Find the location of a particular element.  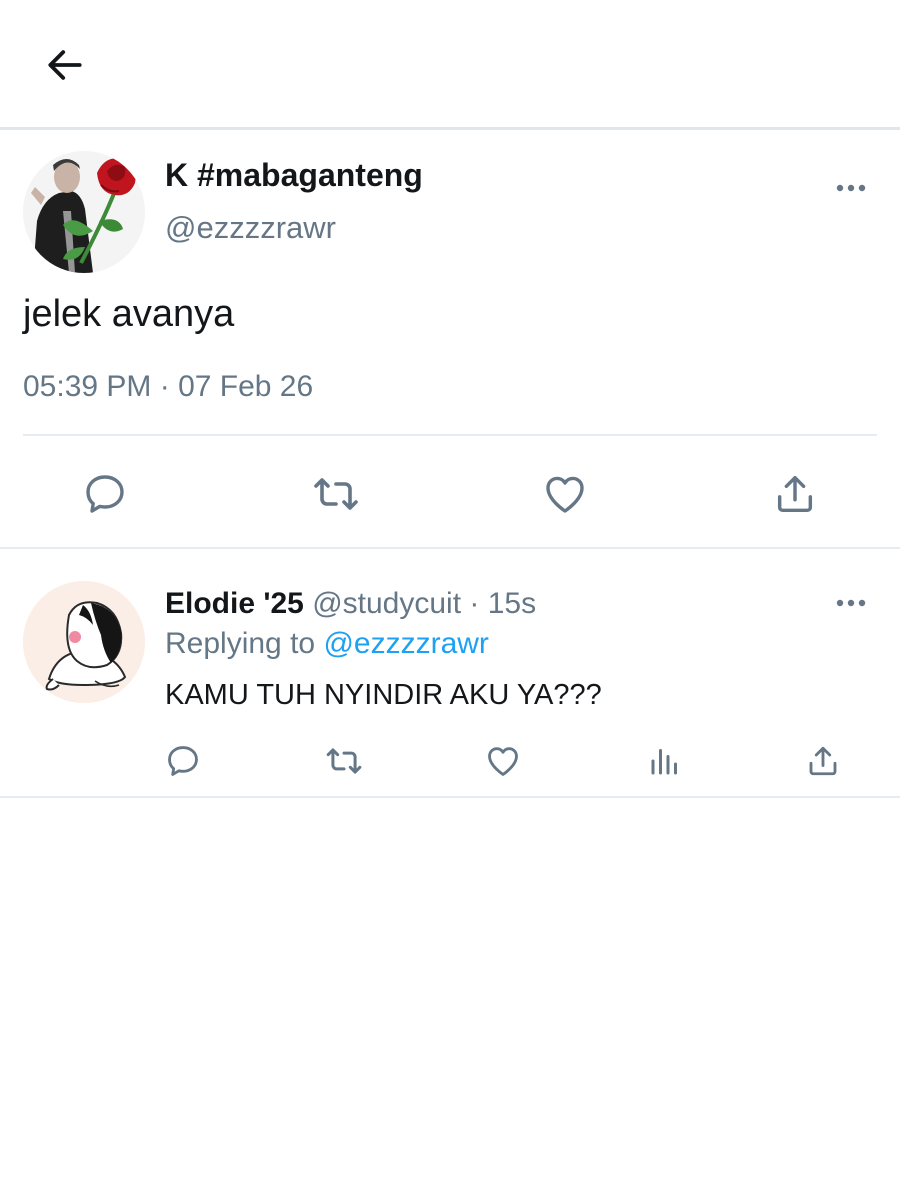

author-handle: @ezzzzrawr is located at coordinates (250, 228).